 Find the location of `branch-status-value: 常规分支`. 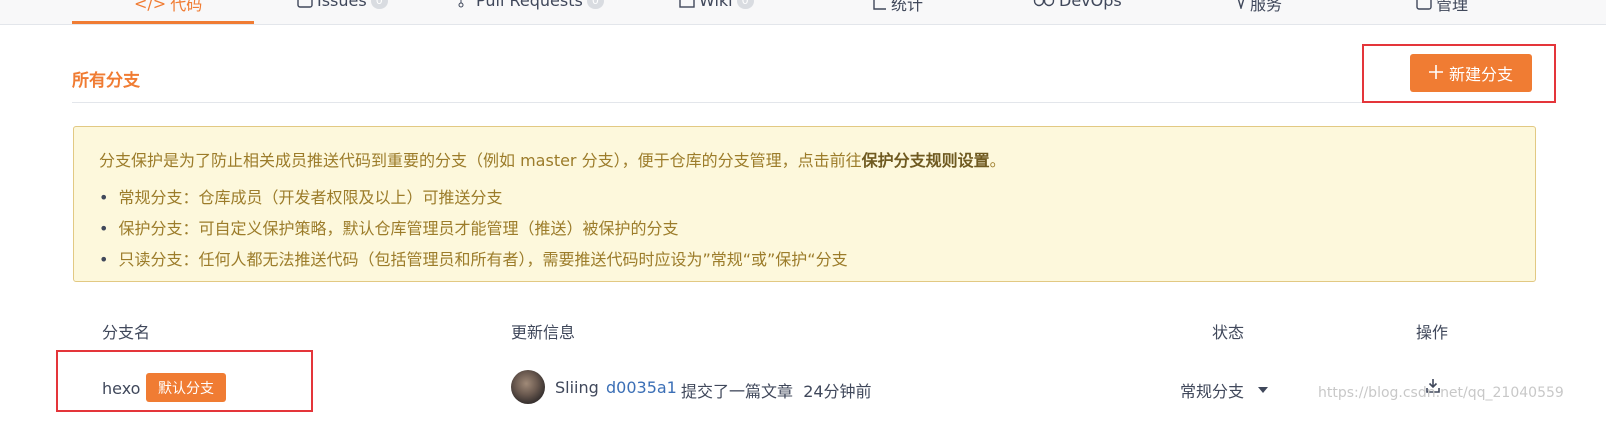

branch-status-value: 常规分支 is located at coordinates (1212, 391).